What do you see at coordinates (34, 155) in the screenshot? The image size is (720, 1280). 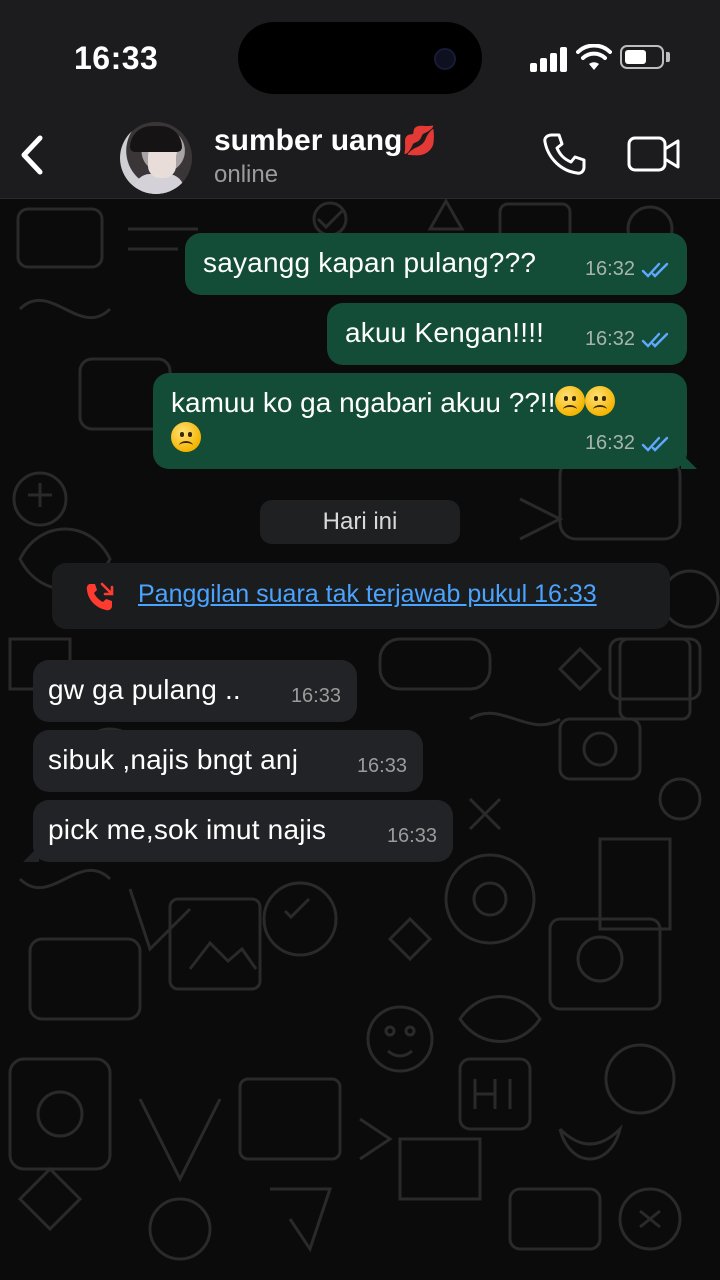 I see `back-chevron-icon` at bounding box center [34, 155].